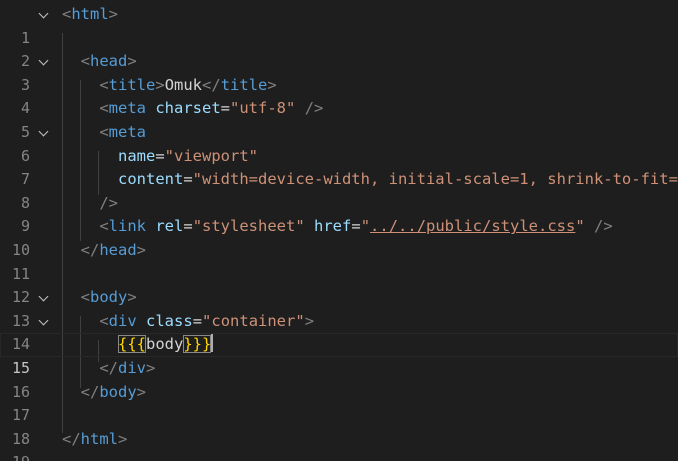 The width and height of the screenshot is (678, 461). I want to click on code-text: </head>, so click(113, 250).